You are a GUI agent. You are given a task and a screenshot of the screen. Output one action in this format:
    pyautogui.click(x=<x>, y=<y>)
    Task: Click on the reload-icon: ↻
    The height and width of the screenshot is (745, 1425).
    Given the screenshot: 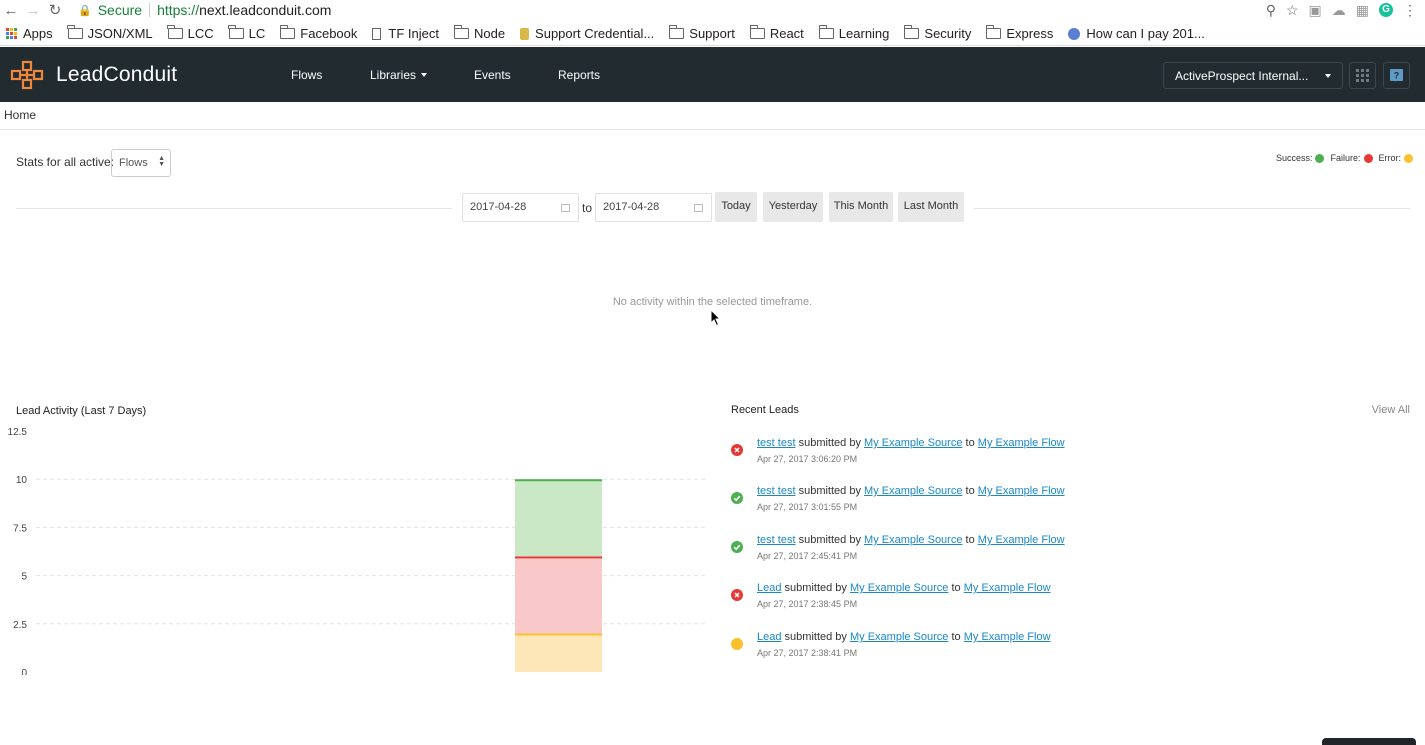 What is the action you would take?
    pyautogui.click(x=55, y=10)
    